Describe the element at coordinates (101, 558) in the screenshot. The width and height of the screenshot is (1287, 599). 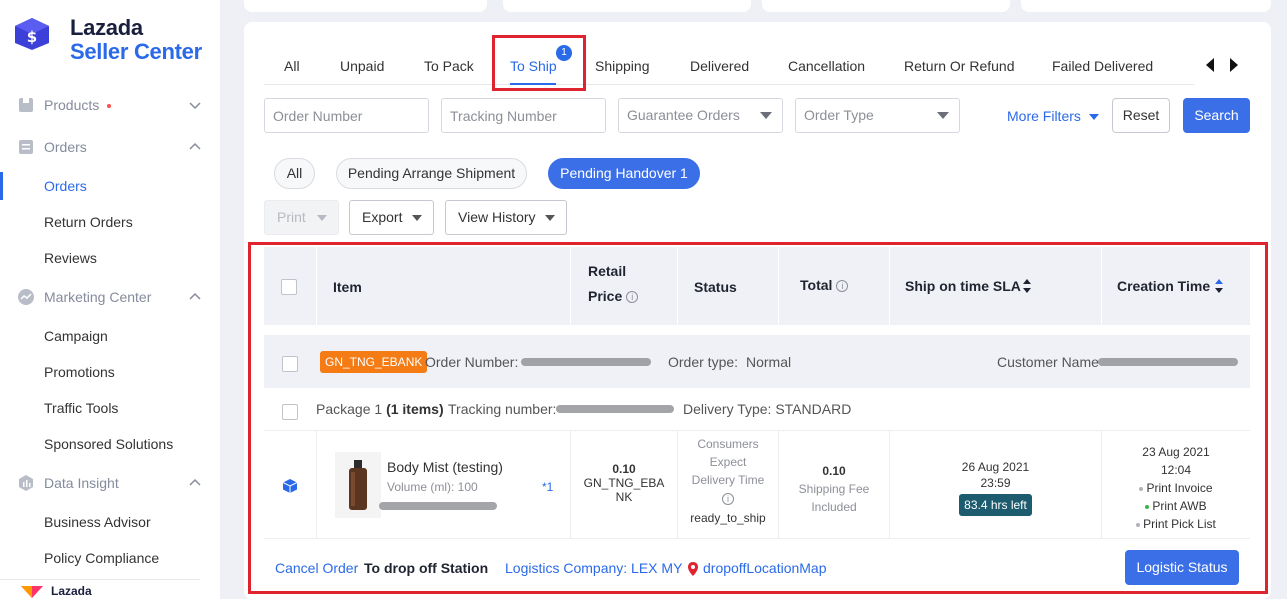
I see `sidebar-item-policy-compliance: Policy Compliance` at that location.